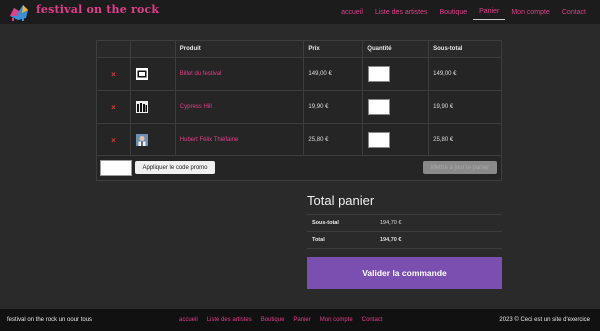 The height and width of the screenshot is (331, 600). What do you see at coordinates (239, 140) in the screenshot?
I see `product-cell: Hubert Félix Thiéfaine` at bounding box center [239, 140].